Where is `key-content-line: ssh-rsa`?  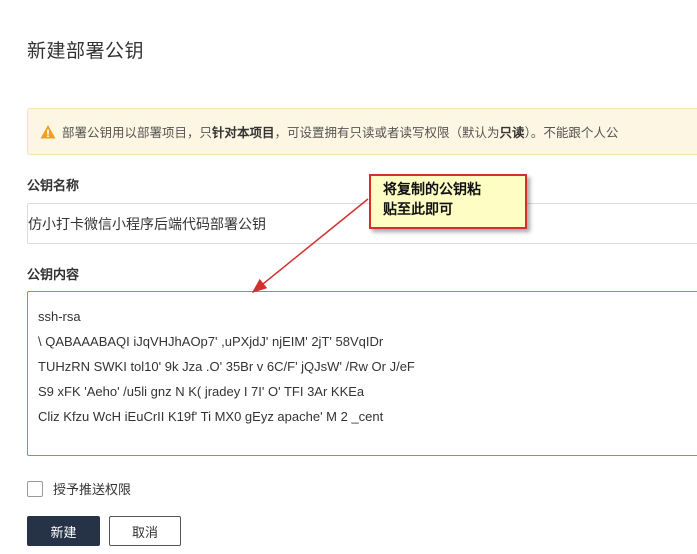
key-content-line: ssh-rsa is located at coordinates (59, 316).